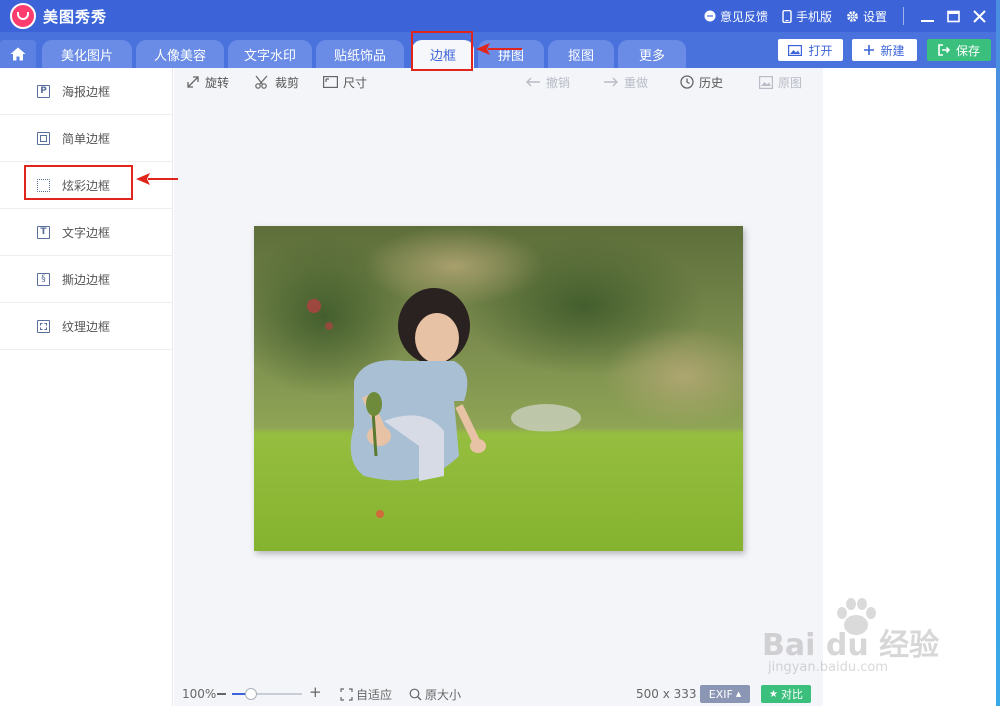  I want to click on open-button: 打开, so click(810, 50).